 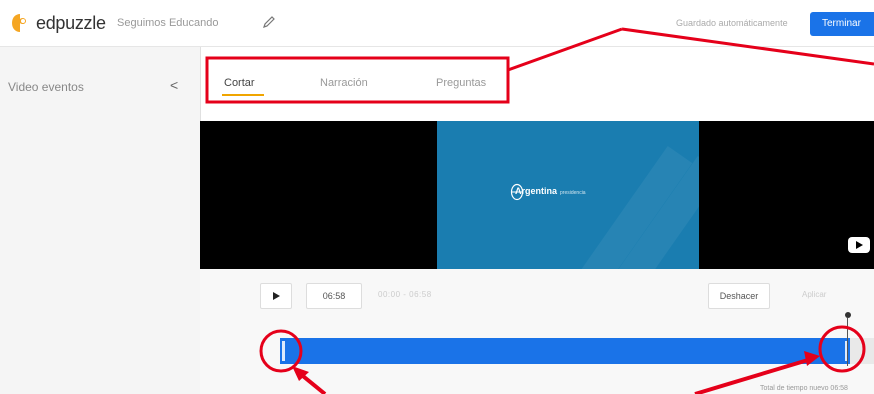 I want to click on video-thumbnail: Argentina presidencia, so click(x=568, y=195).